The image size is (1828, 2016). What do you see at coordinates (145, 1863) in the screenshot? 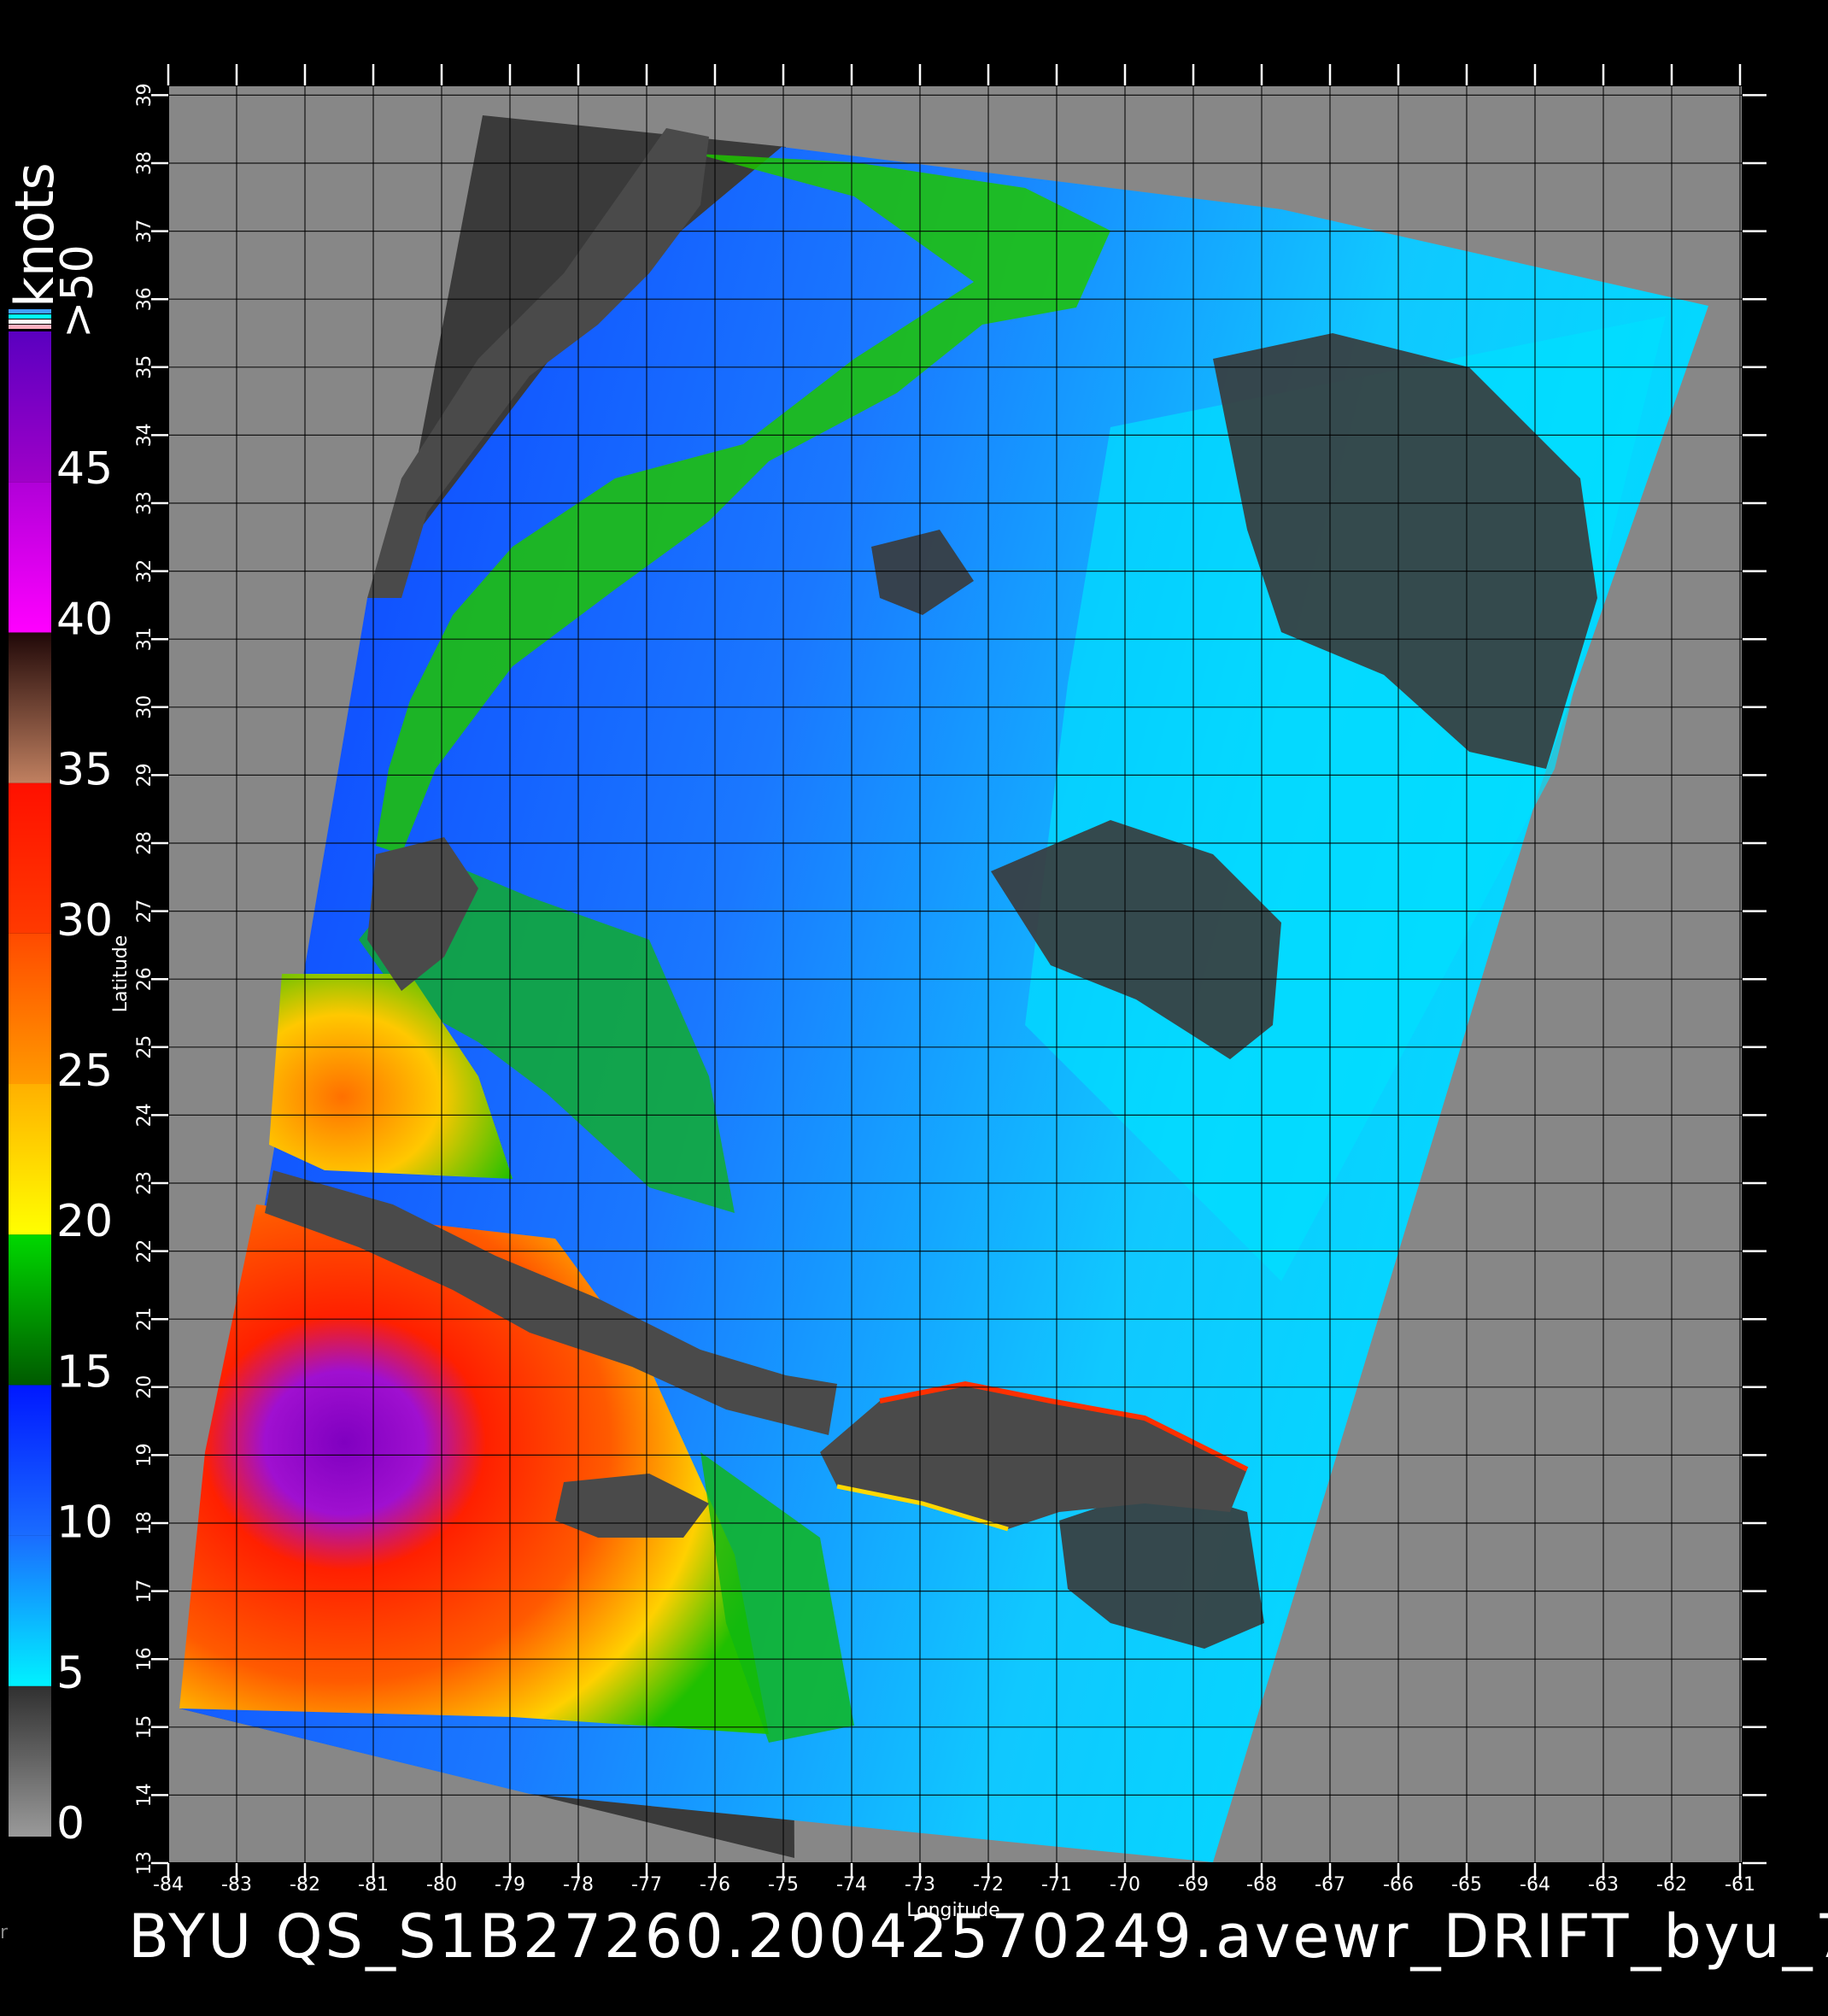
I see `lat-tick-label: 13` at bounding box center [145, 1863].